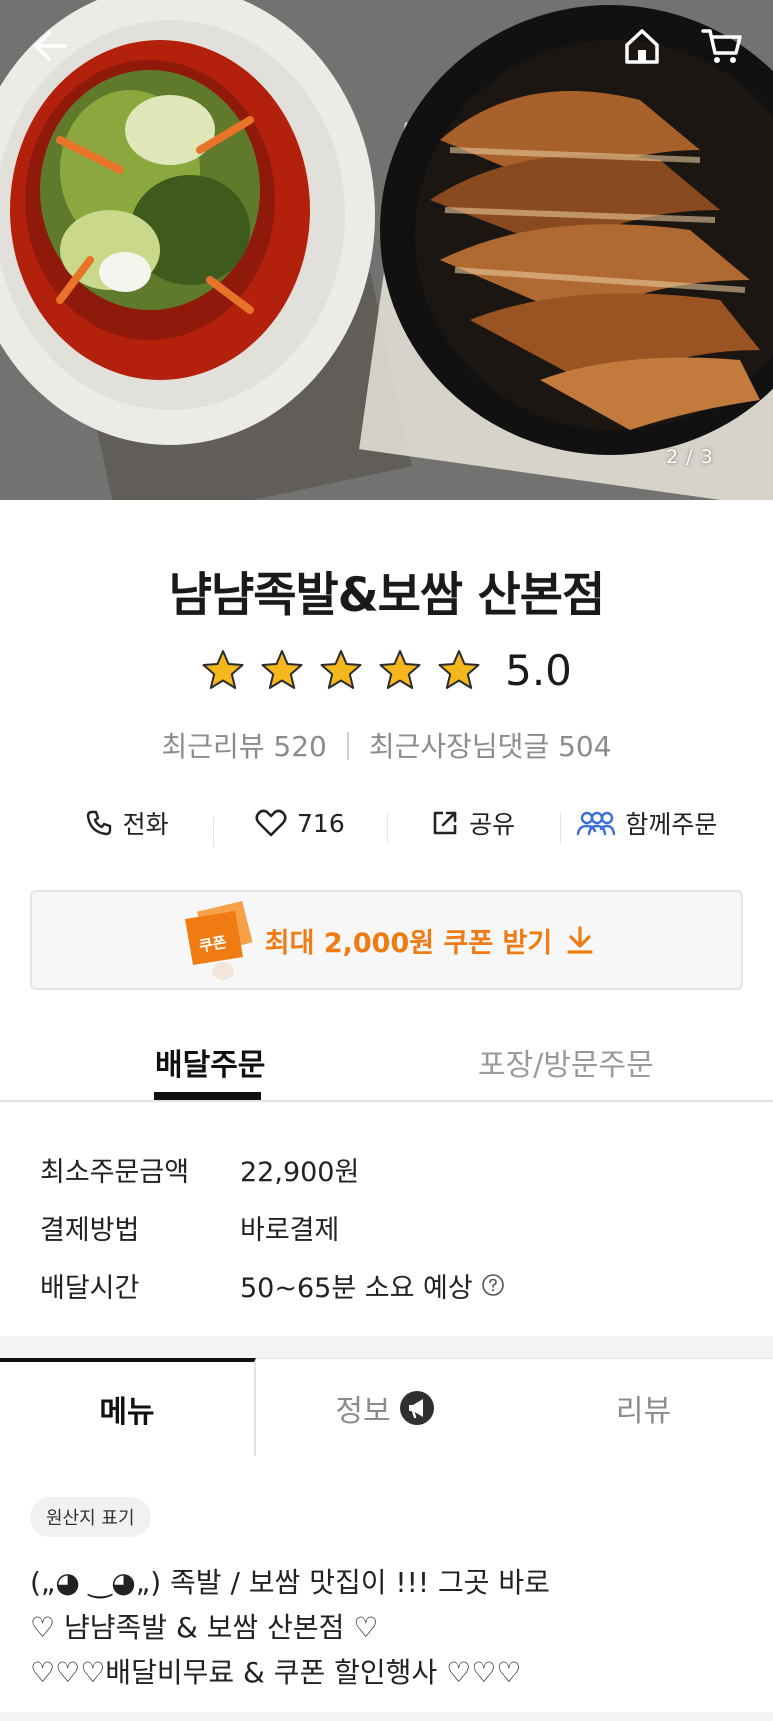 The image size is (773, 1721). I want to click on store-actions: 전화 716 공유 함께주문, so click(386, 823).